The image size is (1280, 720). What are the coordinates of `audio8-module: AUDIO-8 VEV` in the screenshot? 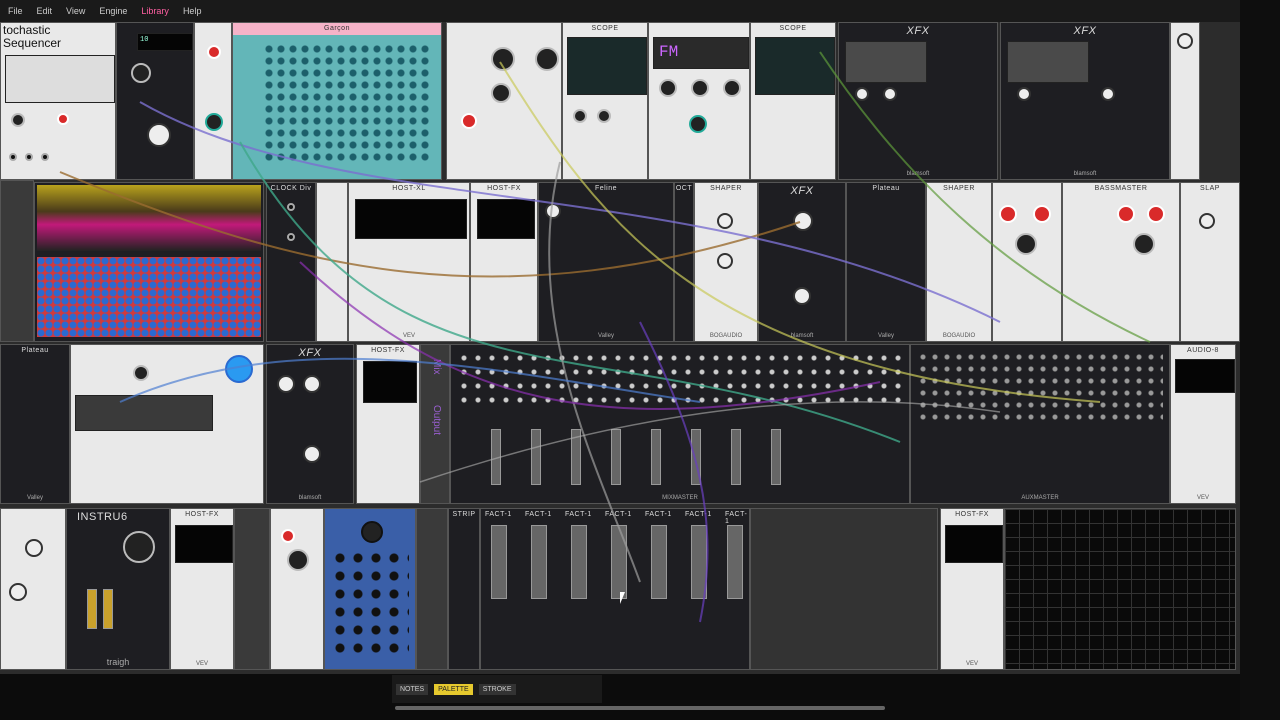 It's located at (1203, 424).